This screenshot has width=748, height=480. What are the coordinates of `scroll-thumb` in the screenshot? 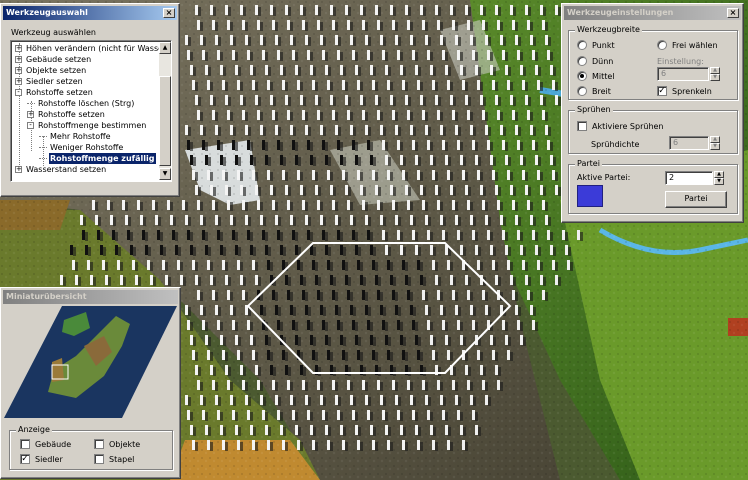 It's located at (165, 121).